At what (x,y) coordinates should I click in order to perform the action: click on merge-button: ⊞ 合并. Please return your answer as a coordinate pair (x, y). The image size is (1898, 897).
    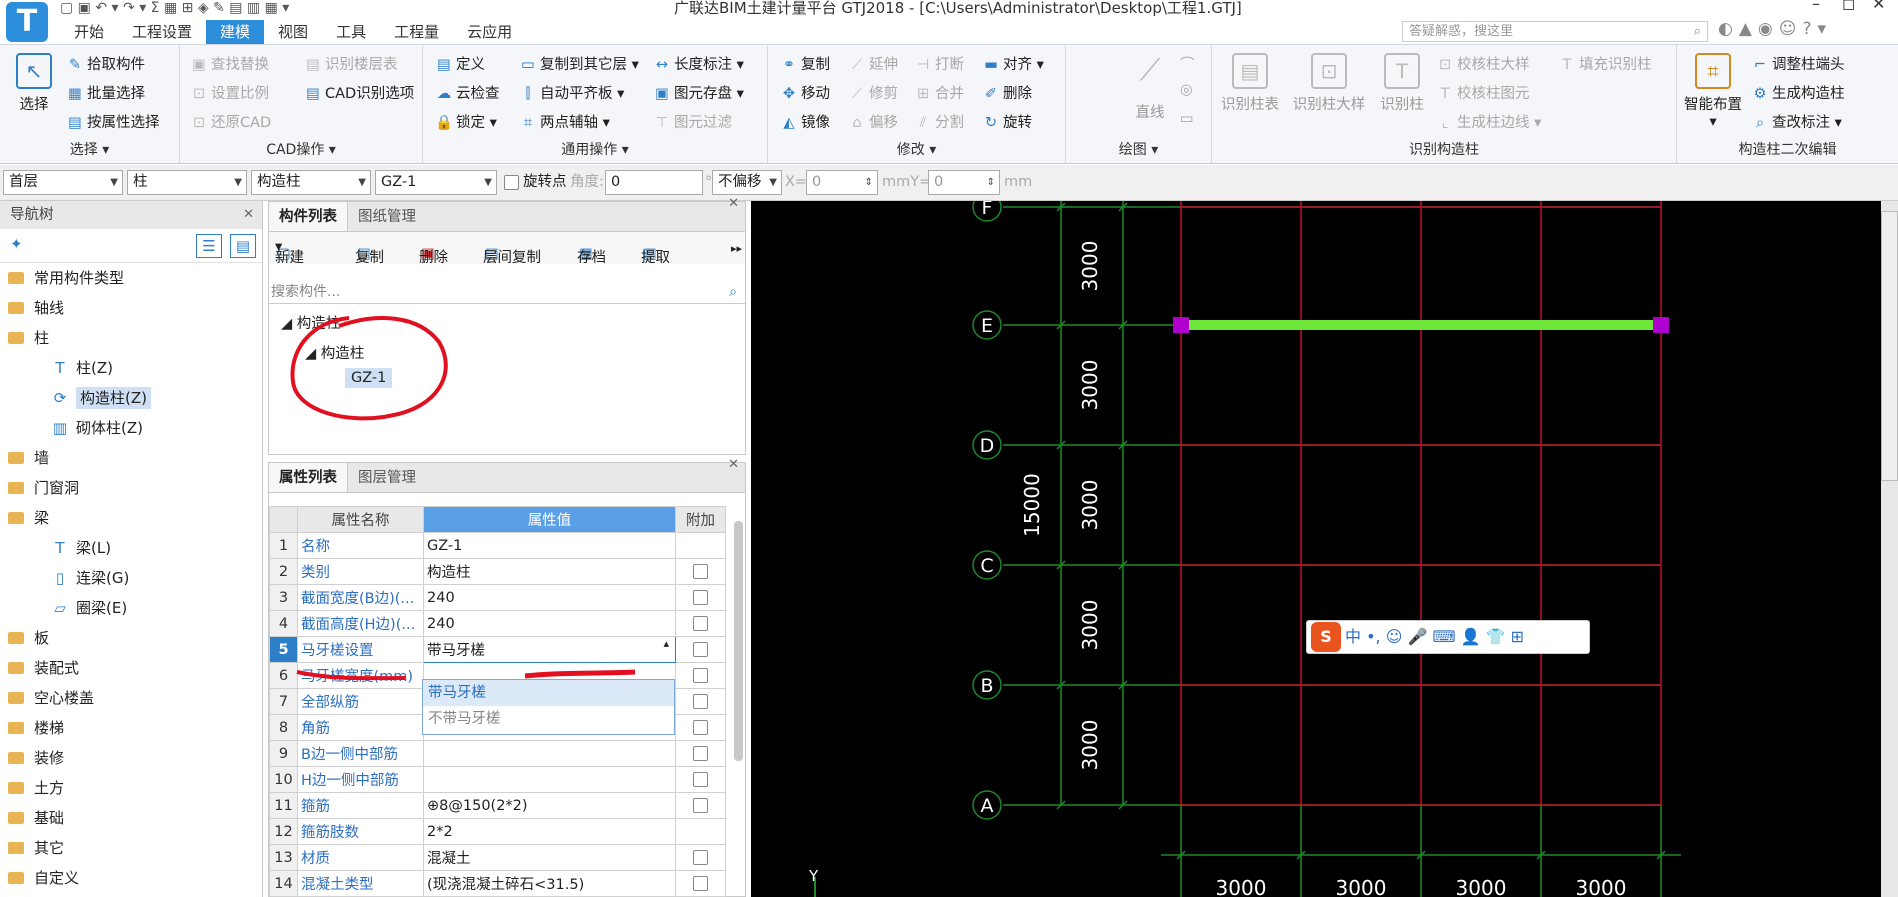
    Looking at the image, I should click on (939, 92).